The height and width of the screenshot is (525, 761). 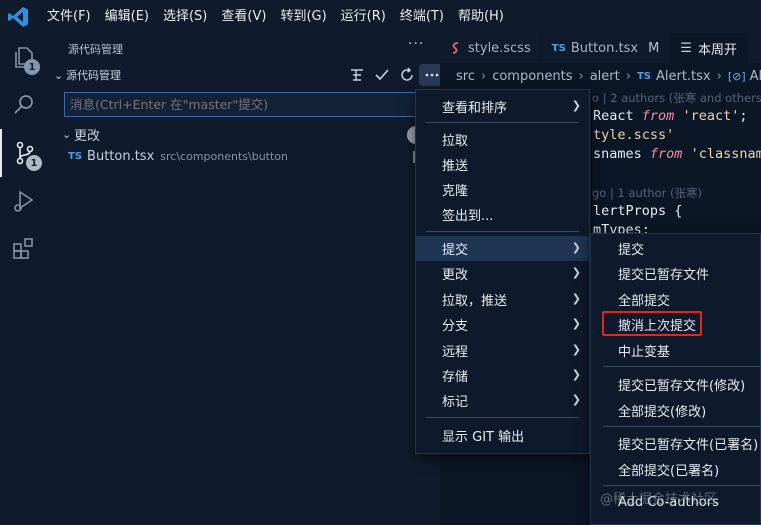 What do you see at coordinates (675, 350) in the screenshot?
I see `submenu-item-abort-rebase: 中止变基` at bounding box center [675, 350].